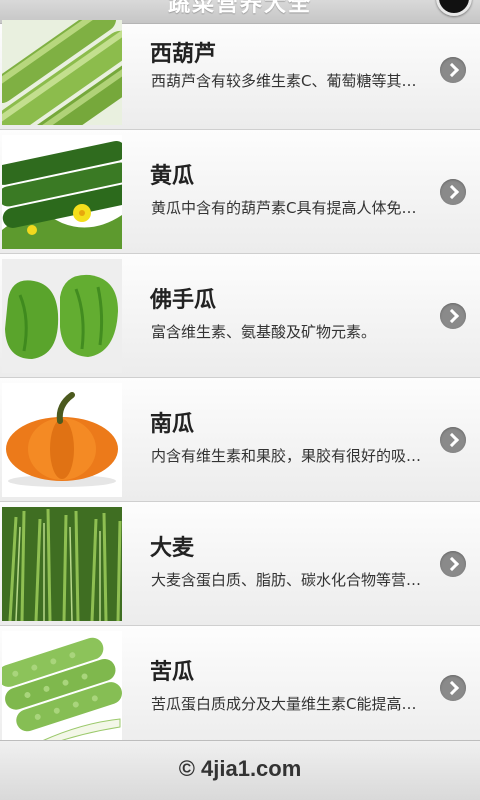 Image resolution: width=480 pixels, height=800 pixels. Describe the element at coordinates (290, 456) in the screenshot. I see `item-description: 内含有维生素和果胶，果胶有很好的吸附性` at that location.